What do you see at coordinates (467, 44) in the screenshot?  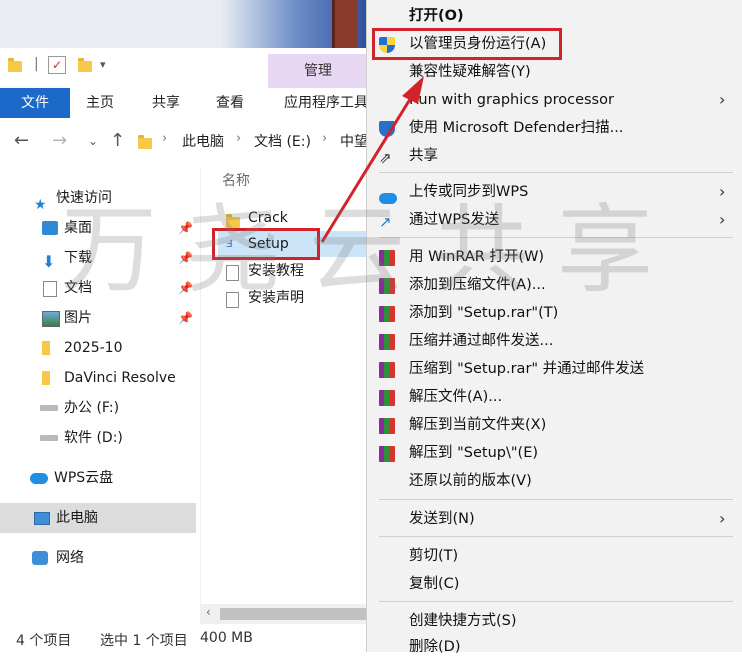 I see `run-as-admin-highlight-box` at bounding box center [467, 44].